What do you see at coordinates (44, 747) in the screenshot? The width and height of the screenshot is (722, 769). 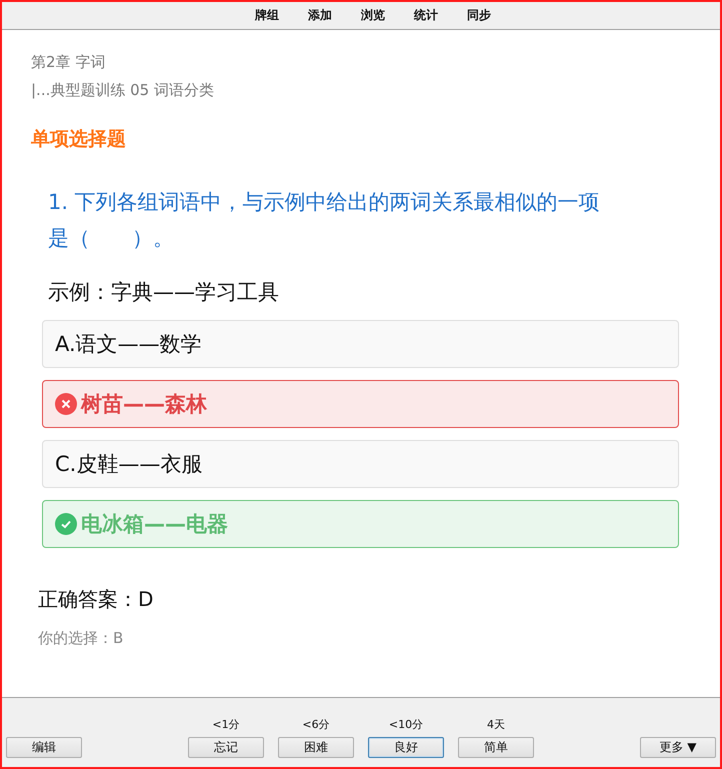 I see `edit-button: 编辑` at bounding box center [44, 747].